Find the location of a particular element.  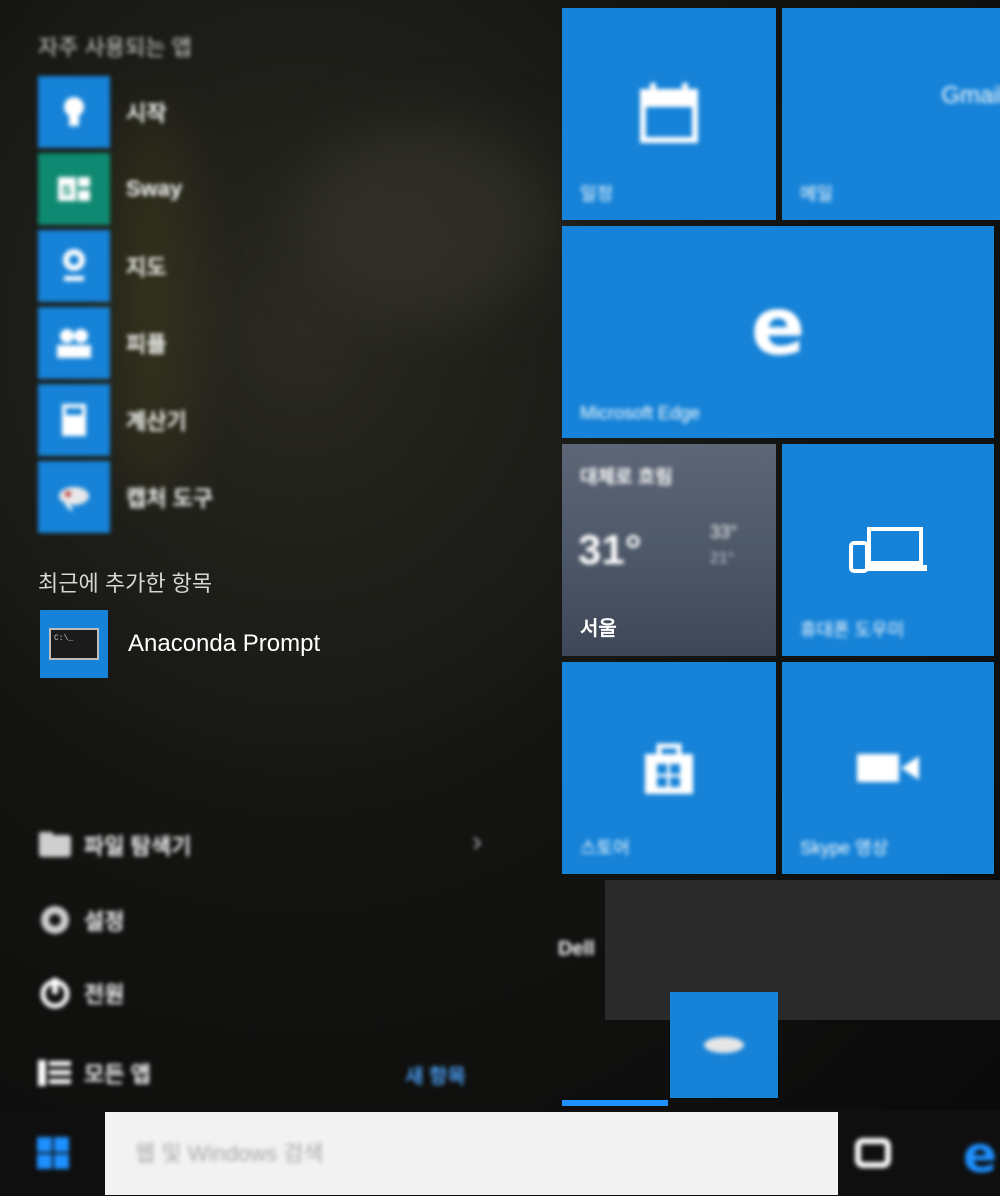

edge-taskbar-icon: e is located at coordinates (980, 1155).